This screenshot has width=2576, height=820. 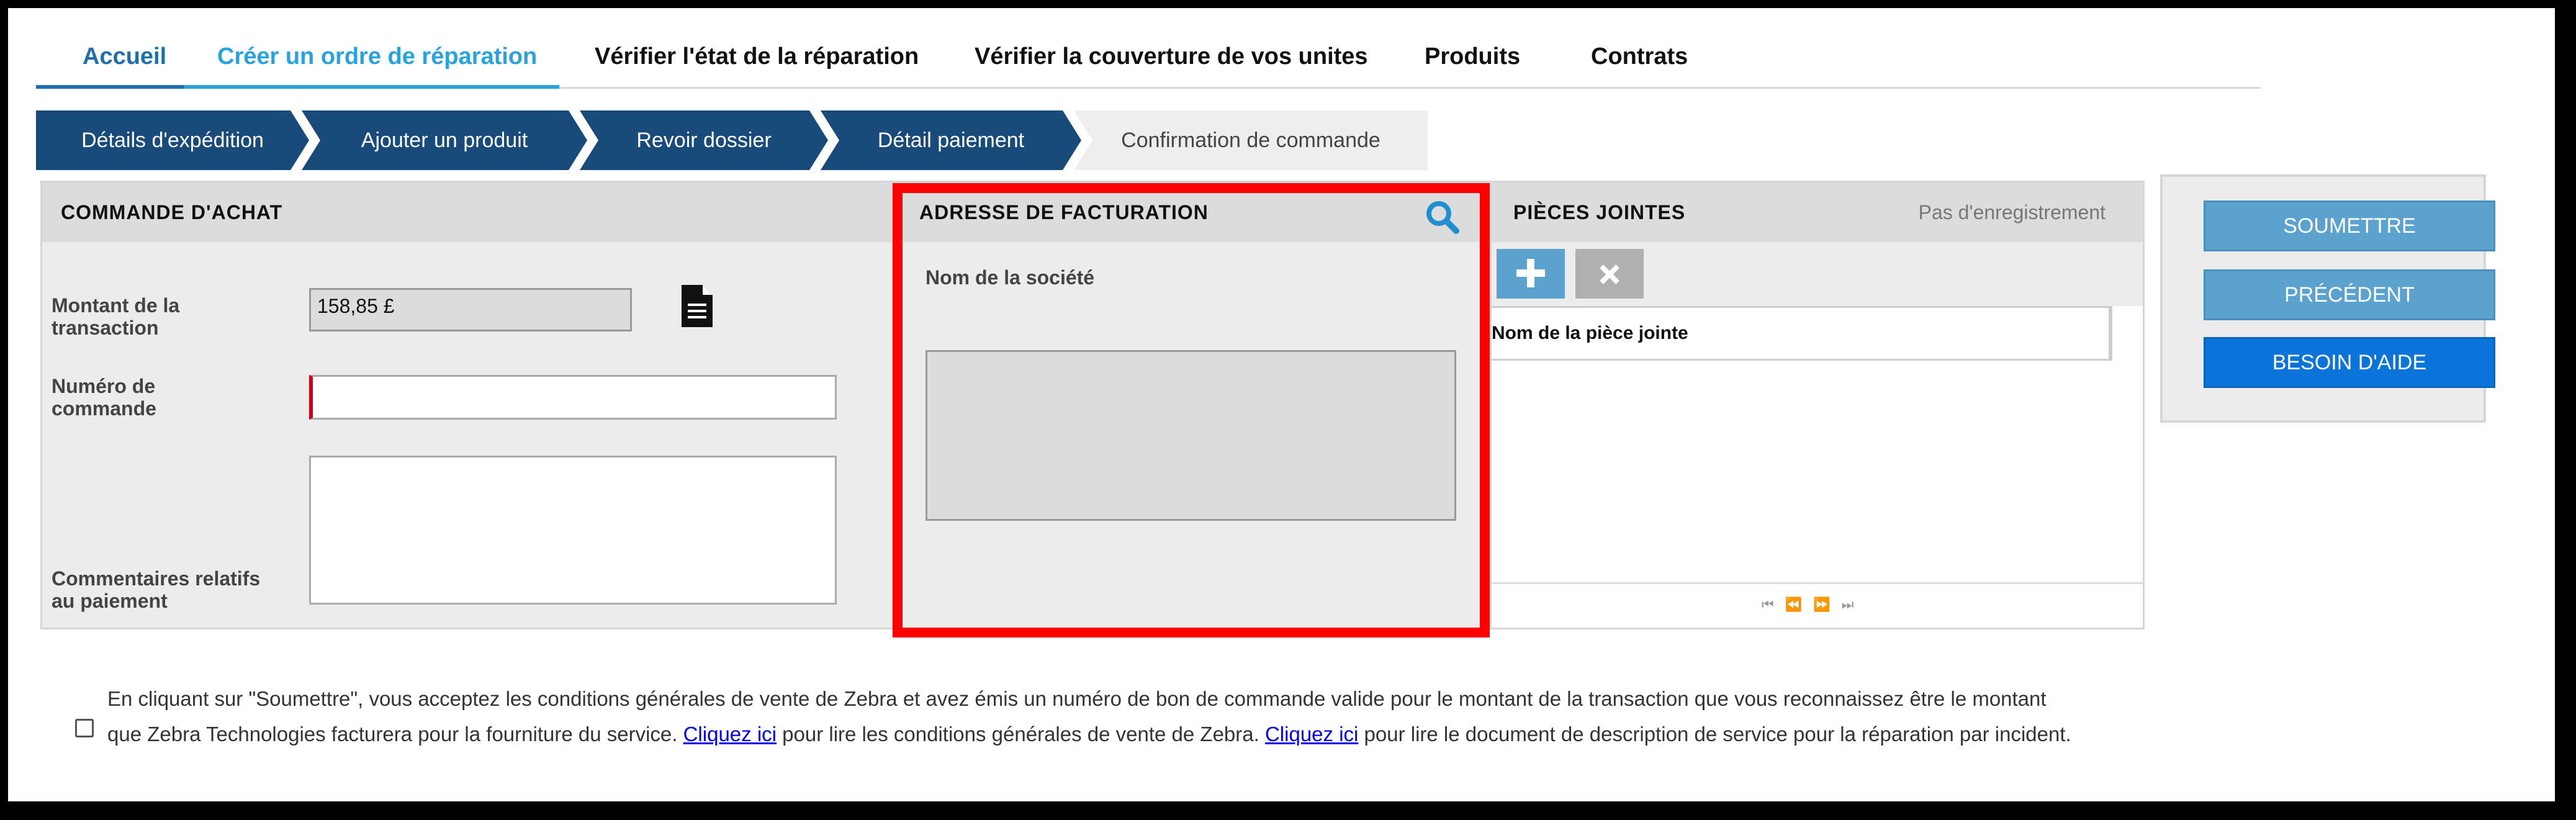 I want to click on previous-button: PRÉCÉDENT, so click(x=2349, y=294).